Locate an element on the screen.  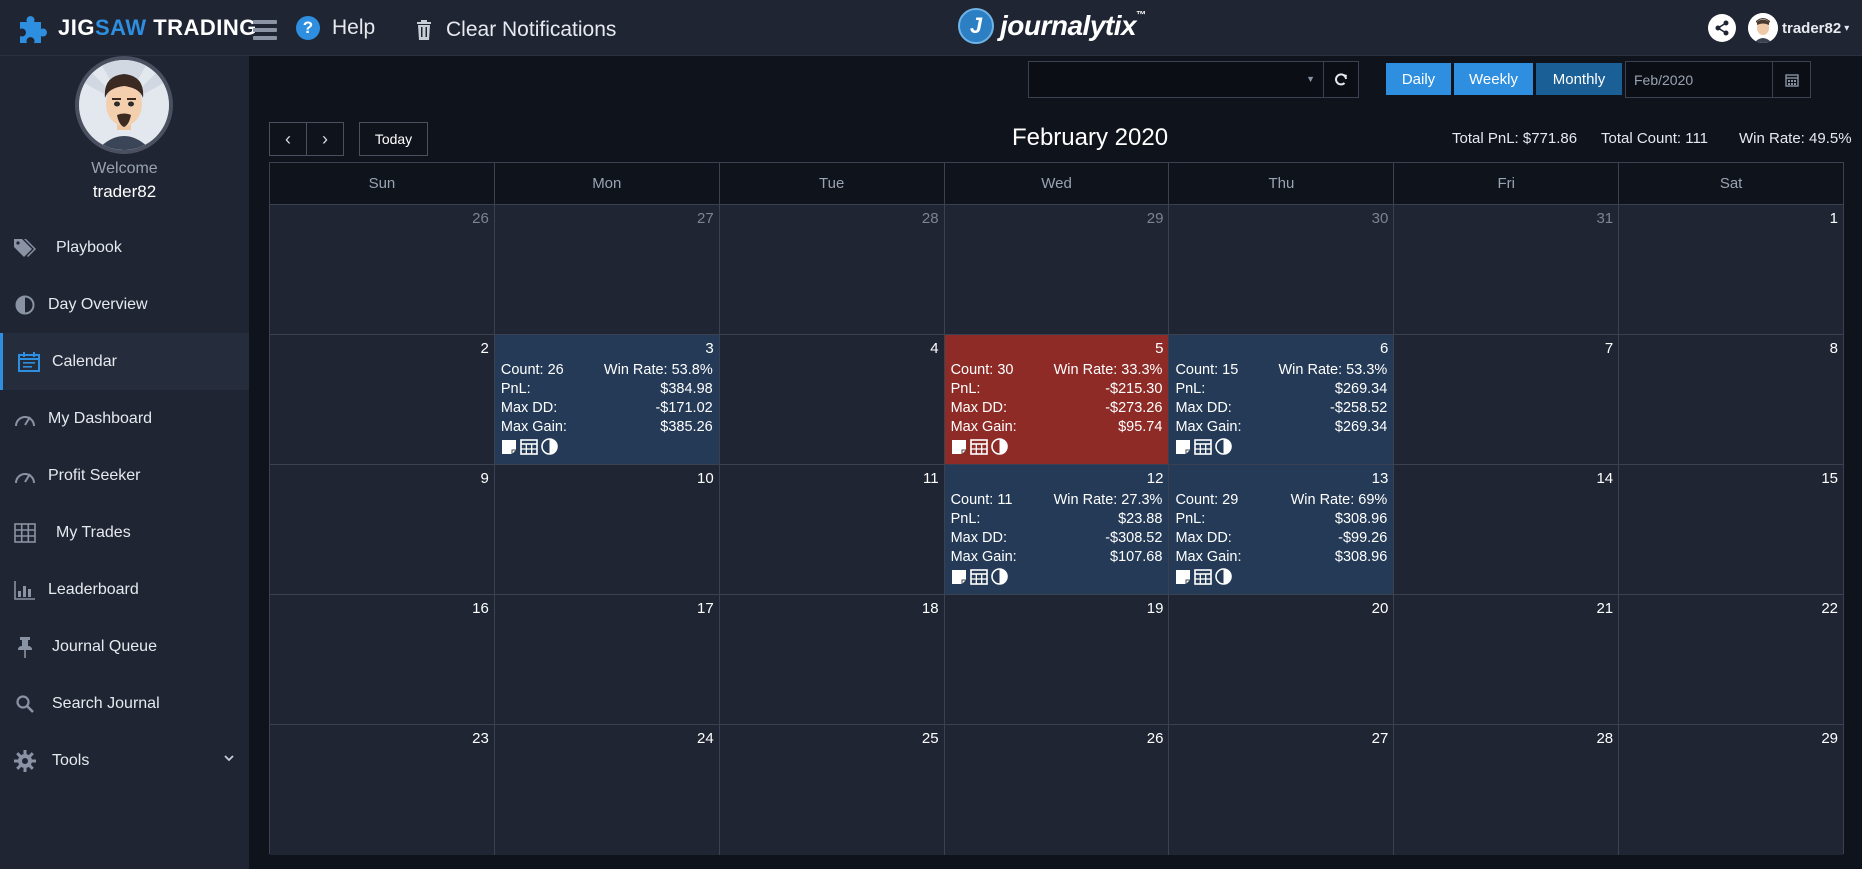
calendar-day: 22 is located at coordinates (1731, 659).